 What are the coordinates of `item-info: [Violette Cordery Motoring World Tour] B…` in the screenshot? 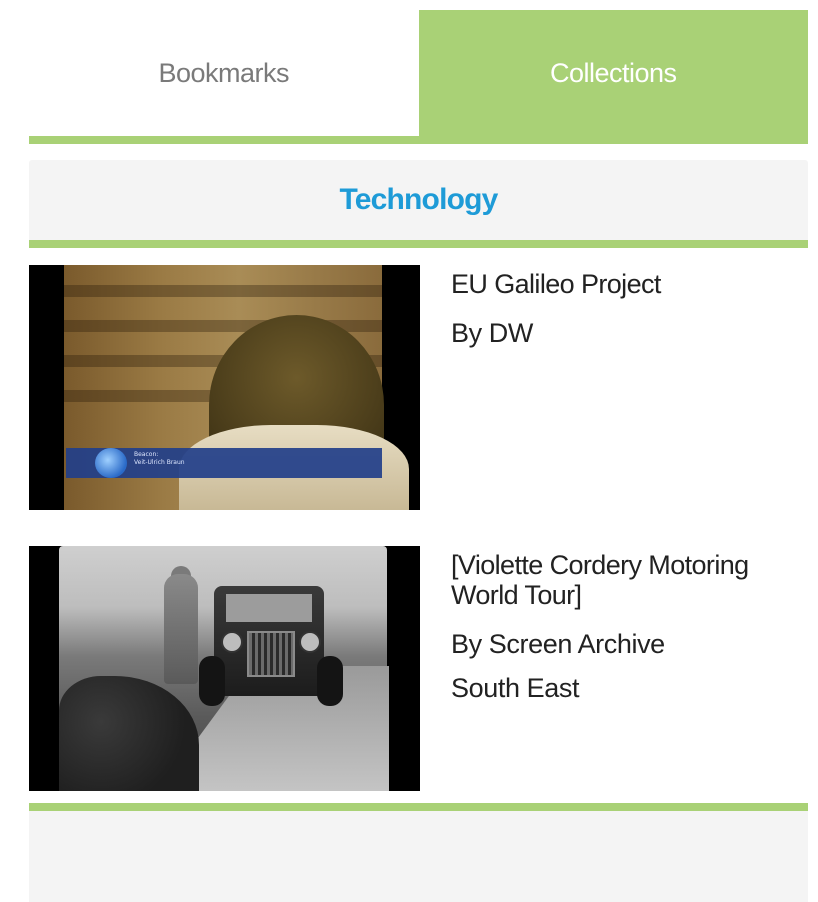 It's located at (601, 668).